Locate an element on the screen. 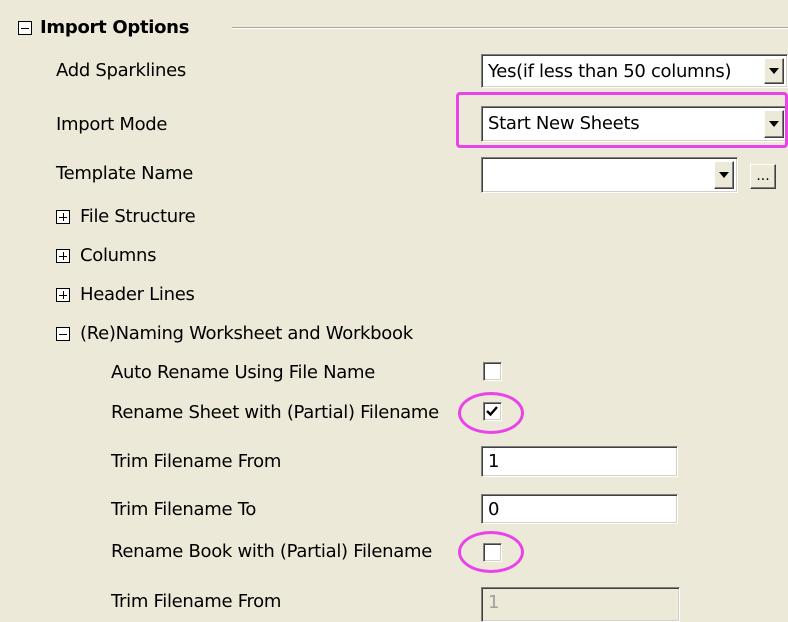  group-columns: Columns is located at coordinates (118, 256).